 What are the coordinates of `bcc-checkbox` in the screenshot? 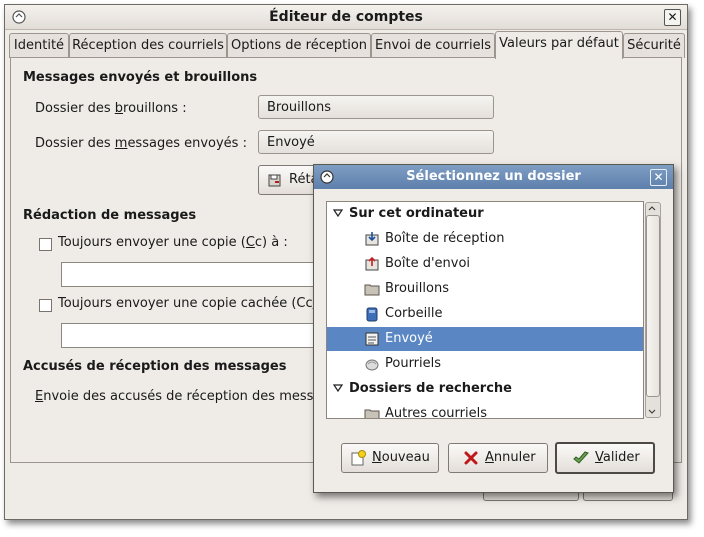 It's located at (45, 305).